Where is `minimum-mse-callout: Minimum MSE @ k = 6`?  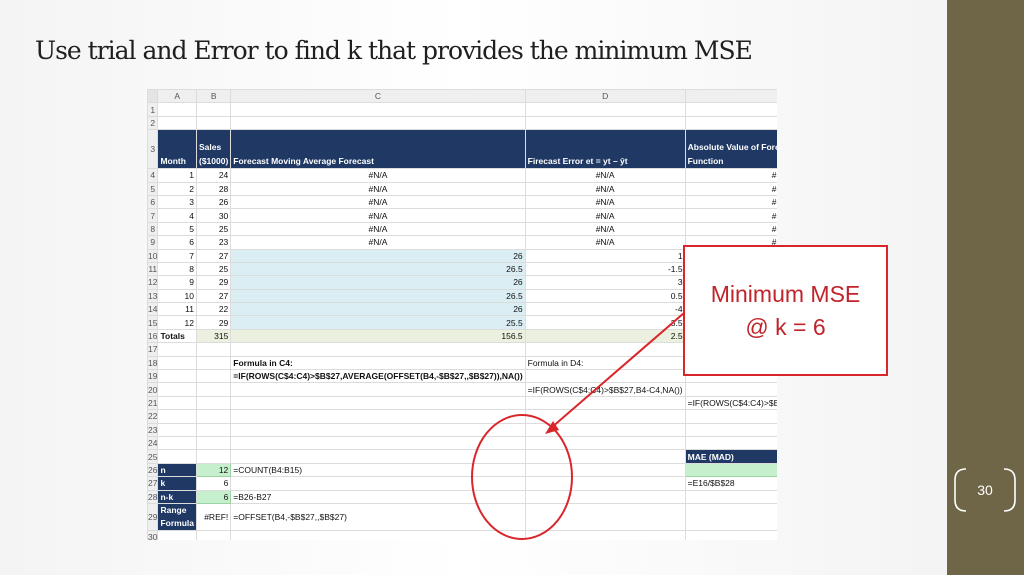 minimum-mse-callout: Minimum MSE @ k = 6 is located at coordinates (785, 310).